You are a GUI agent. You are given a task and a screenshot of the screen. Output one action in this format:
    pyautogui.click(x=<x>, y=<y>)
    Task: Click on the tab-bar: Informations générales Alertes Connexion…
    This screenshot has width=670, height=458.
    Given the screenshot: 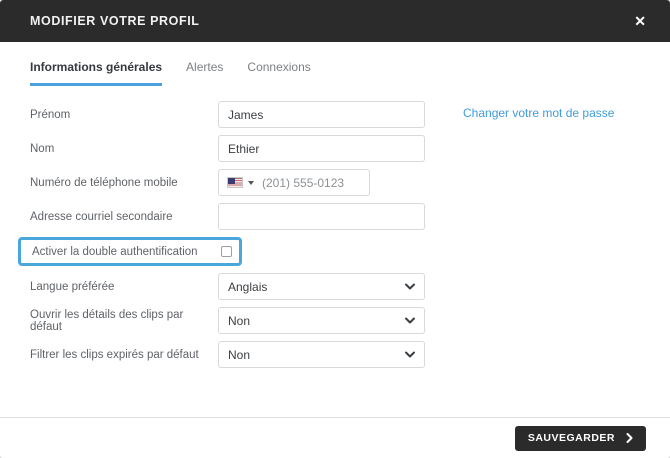 What is the action you would take?
    pyautogui.click(x=335, y=73)
    